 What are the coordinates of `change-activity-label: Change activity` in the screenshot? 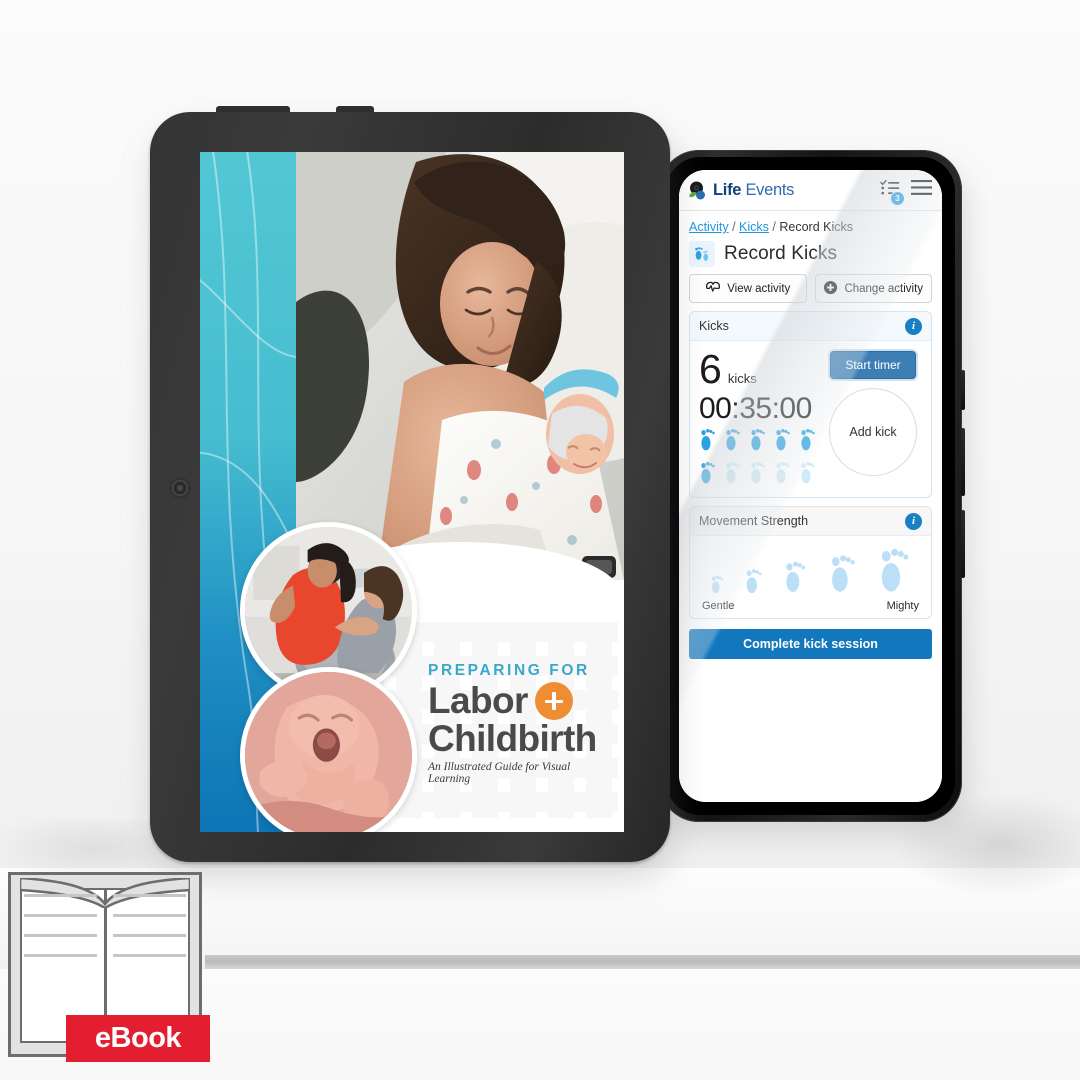 It's located at (884, 288).